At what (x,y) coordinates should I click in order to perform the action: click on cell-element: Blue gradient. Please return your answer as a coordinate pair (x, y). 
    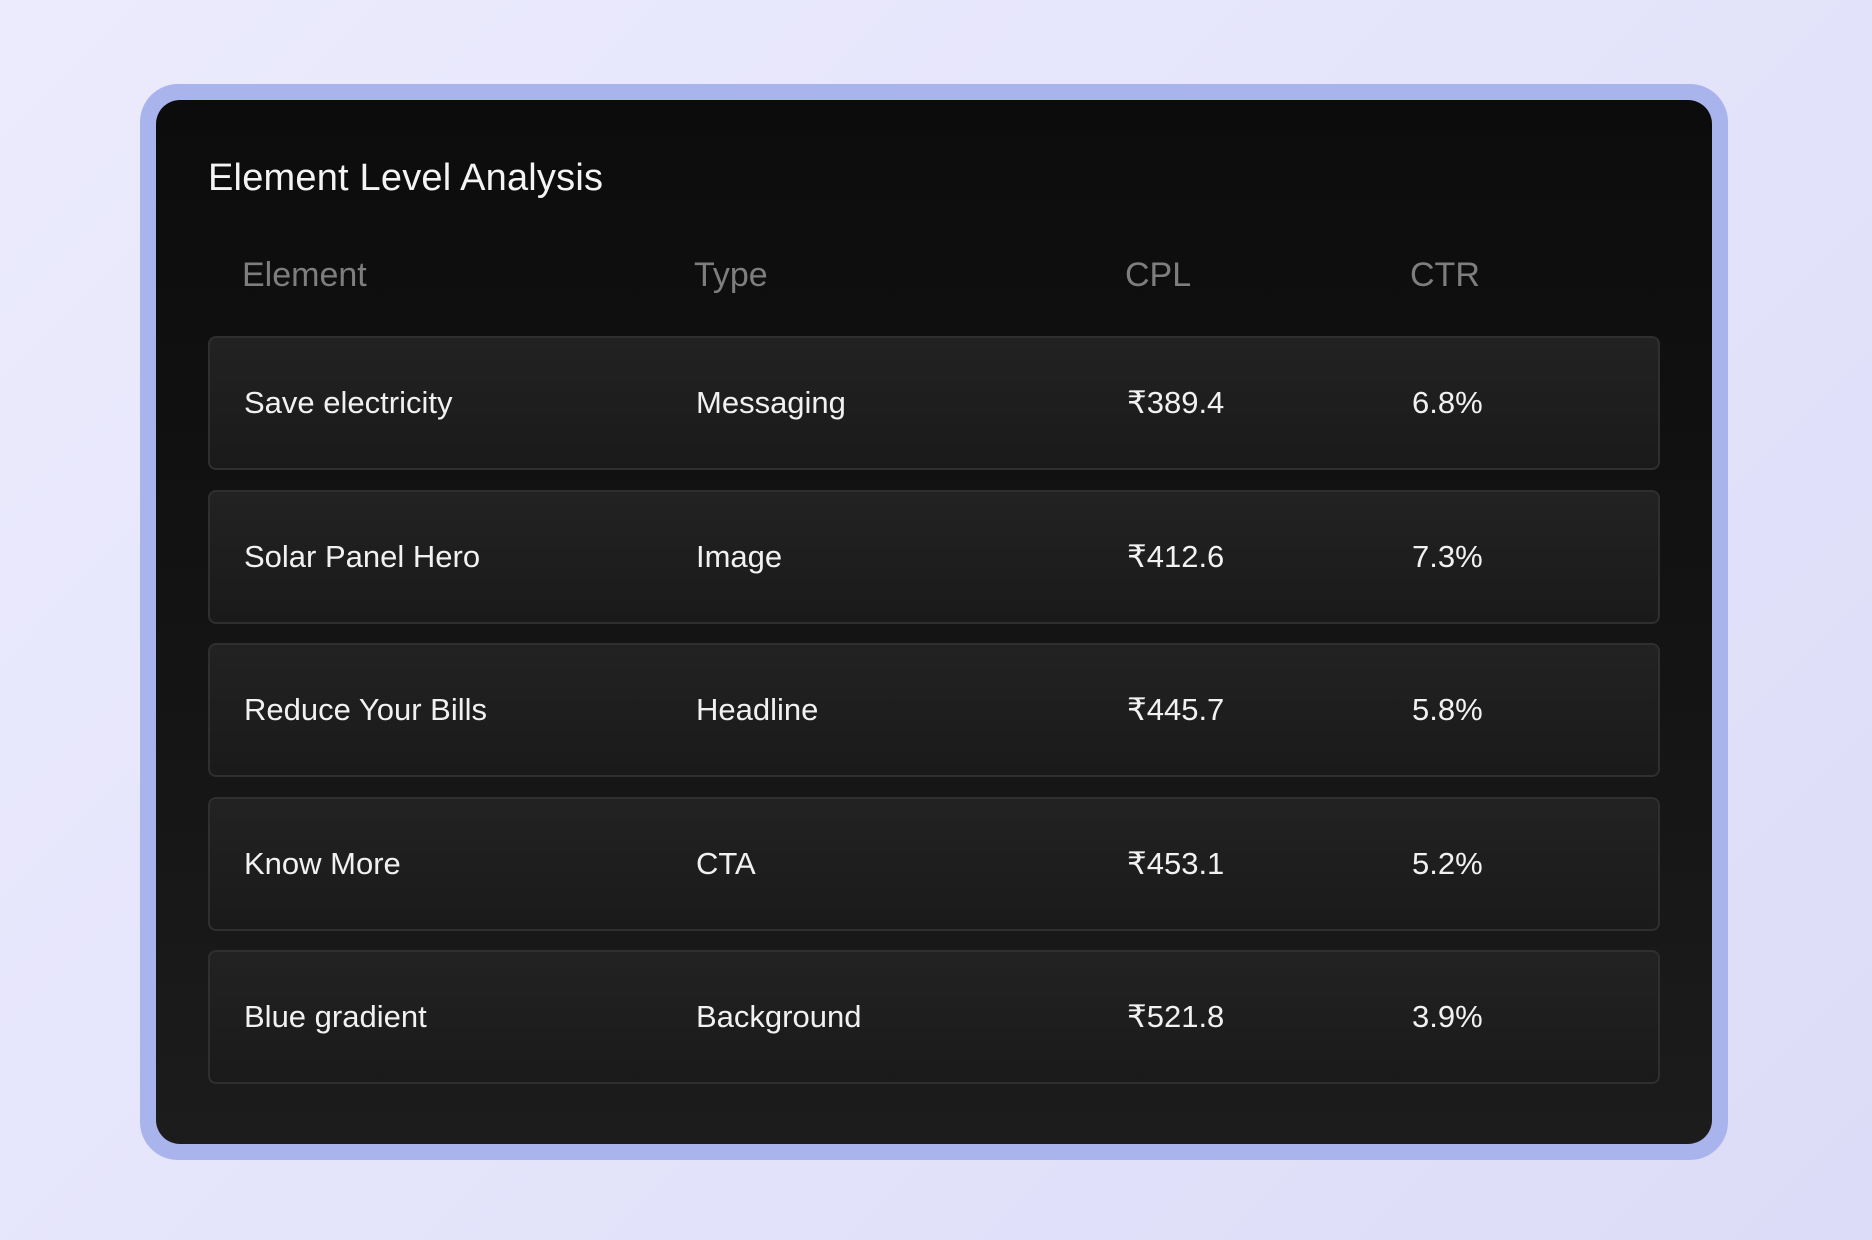
    Looking at the image, I should click on (335, 1016).